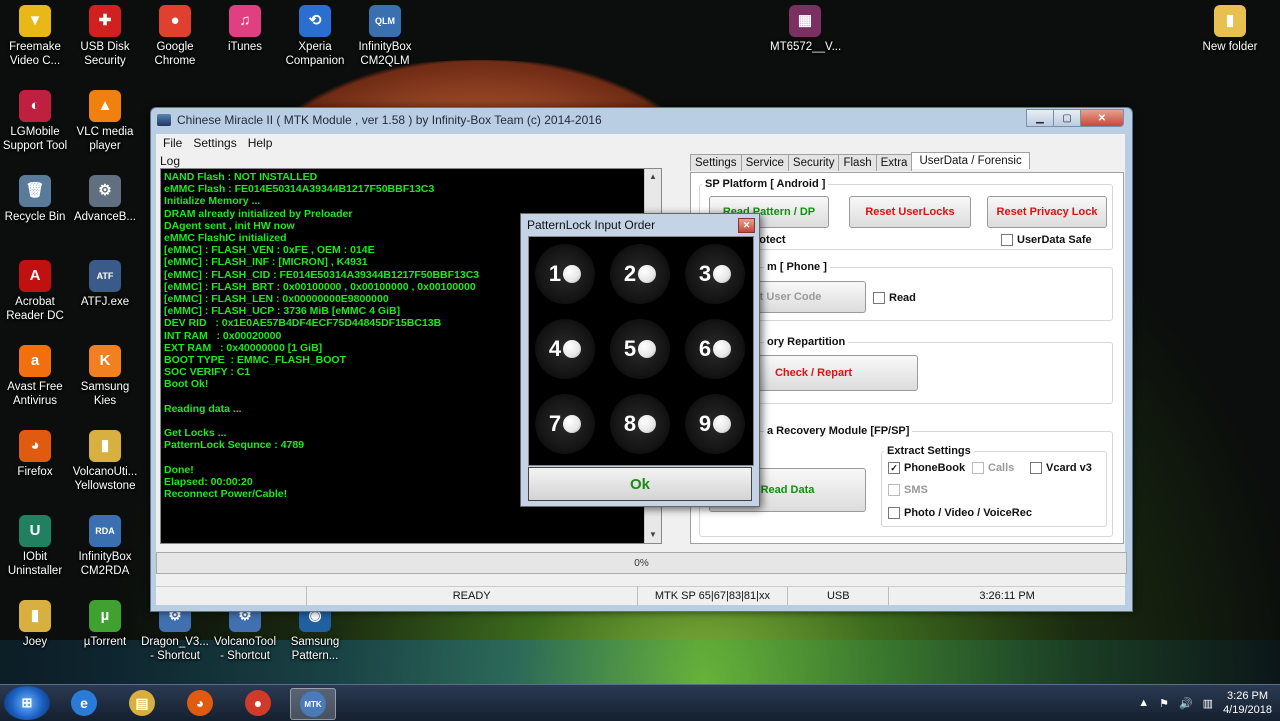 The image size is (1280, 721). I want to click on taskbar-app-button: ▤, so click(142, 703).